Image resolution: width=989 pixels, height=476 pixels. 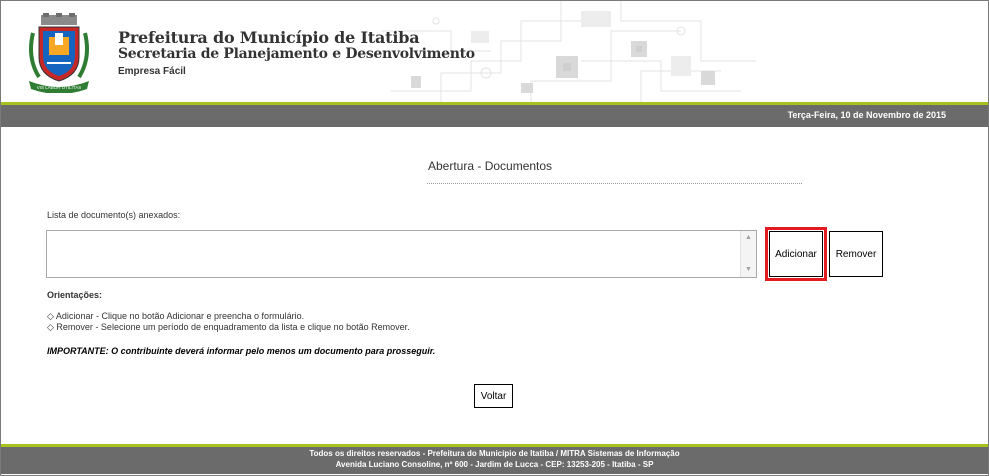 What do you see at coordinates (796, 254) in the screenshot?
I see `add-button-highlight` at bounding box center [796, 254].